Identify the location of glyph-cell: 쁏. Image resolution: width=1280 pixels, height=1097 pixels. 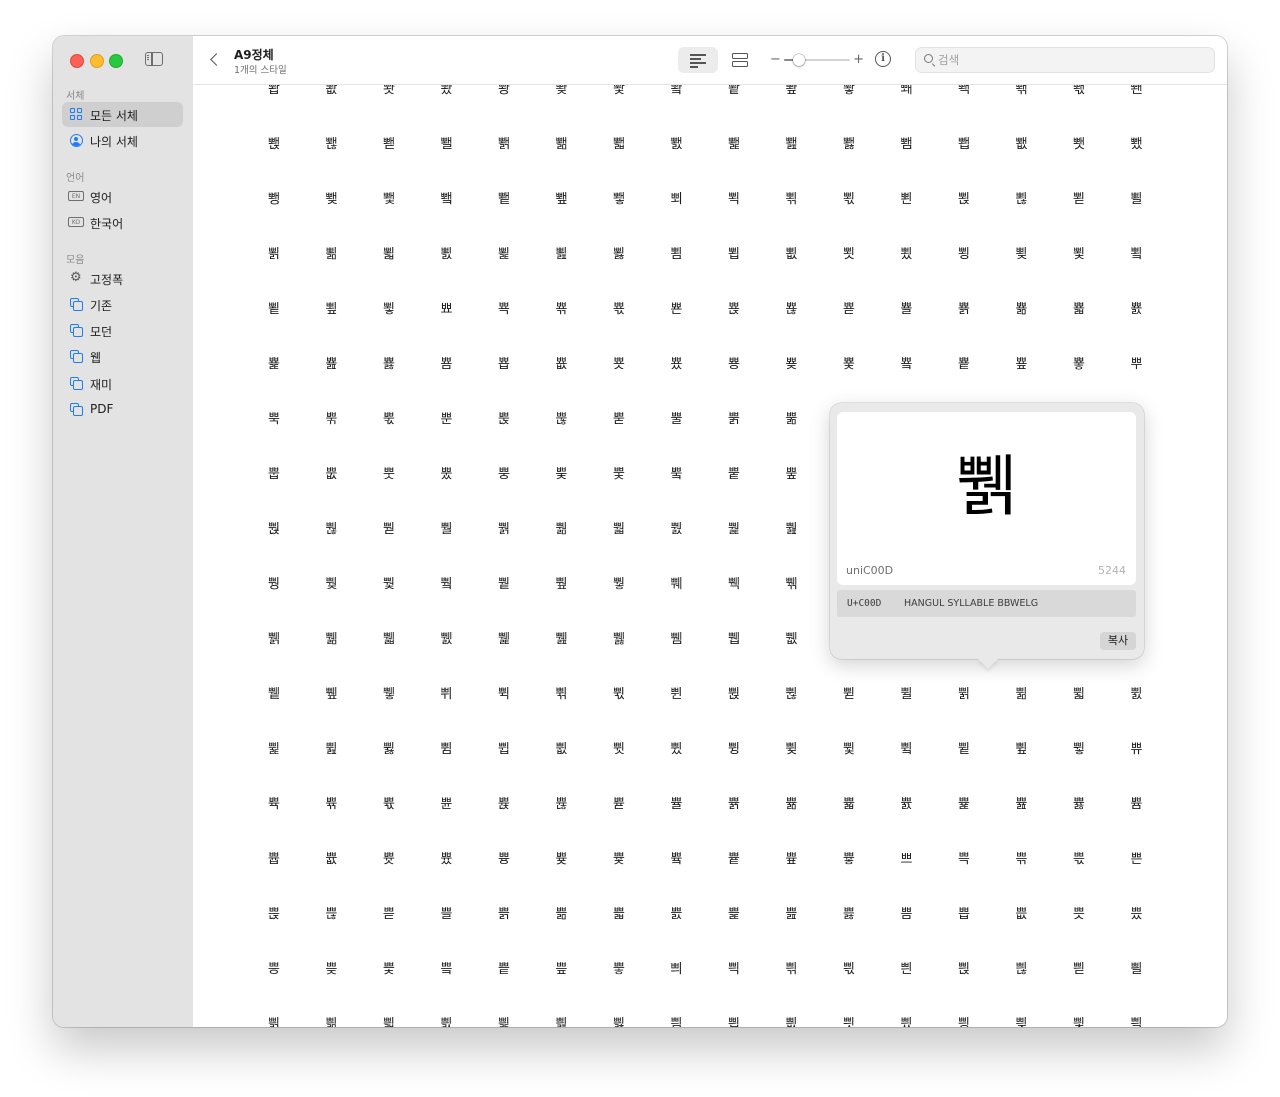
(389, 860).